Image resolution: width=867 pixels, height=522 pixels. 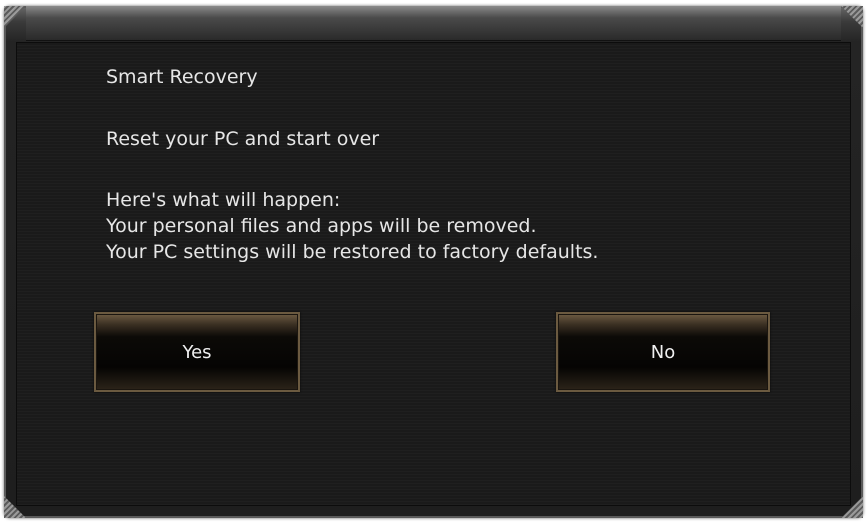 I want to click on no-button: No, so click(x=663, y=352).